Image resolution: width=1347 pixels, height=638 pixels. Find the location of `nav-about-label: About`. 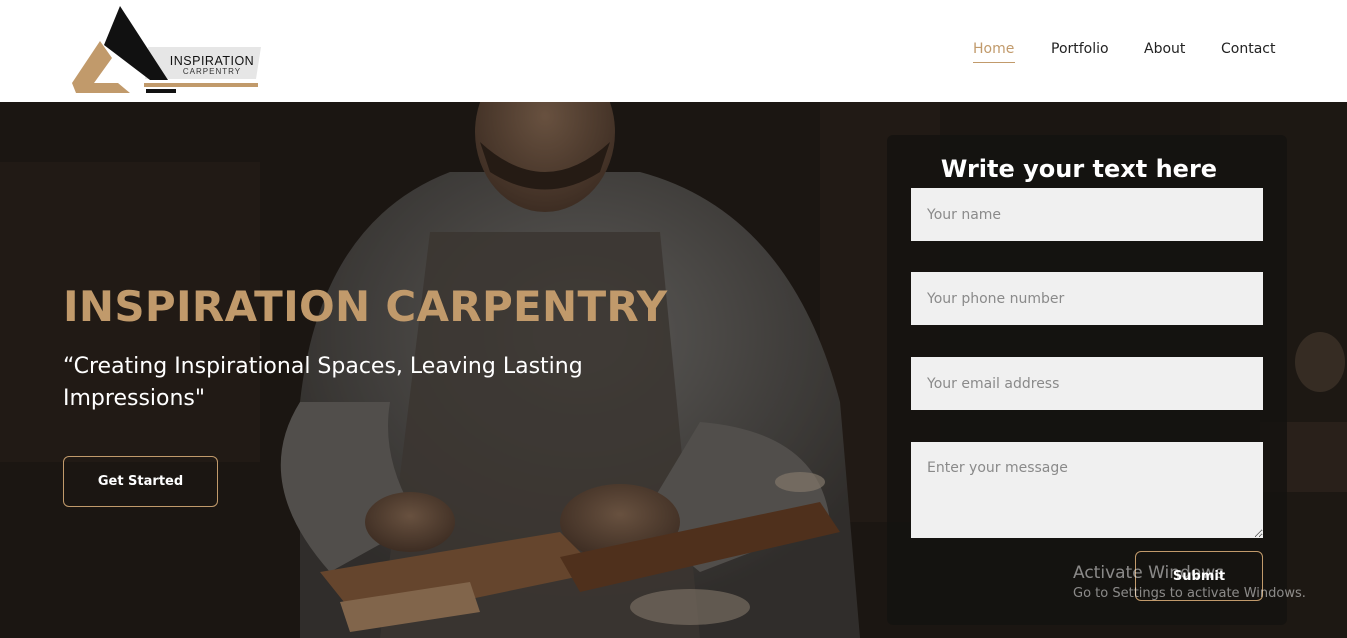

nav-about-label: About is located at coordinates (1165, 49).